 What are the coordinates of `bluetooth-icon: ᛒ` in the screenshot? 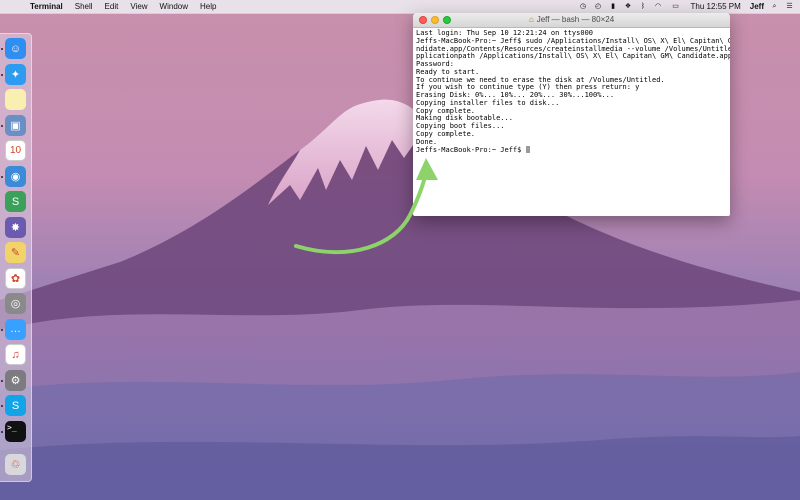 It's located at (643, 6).